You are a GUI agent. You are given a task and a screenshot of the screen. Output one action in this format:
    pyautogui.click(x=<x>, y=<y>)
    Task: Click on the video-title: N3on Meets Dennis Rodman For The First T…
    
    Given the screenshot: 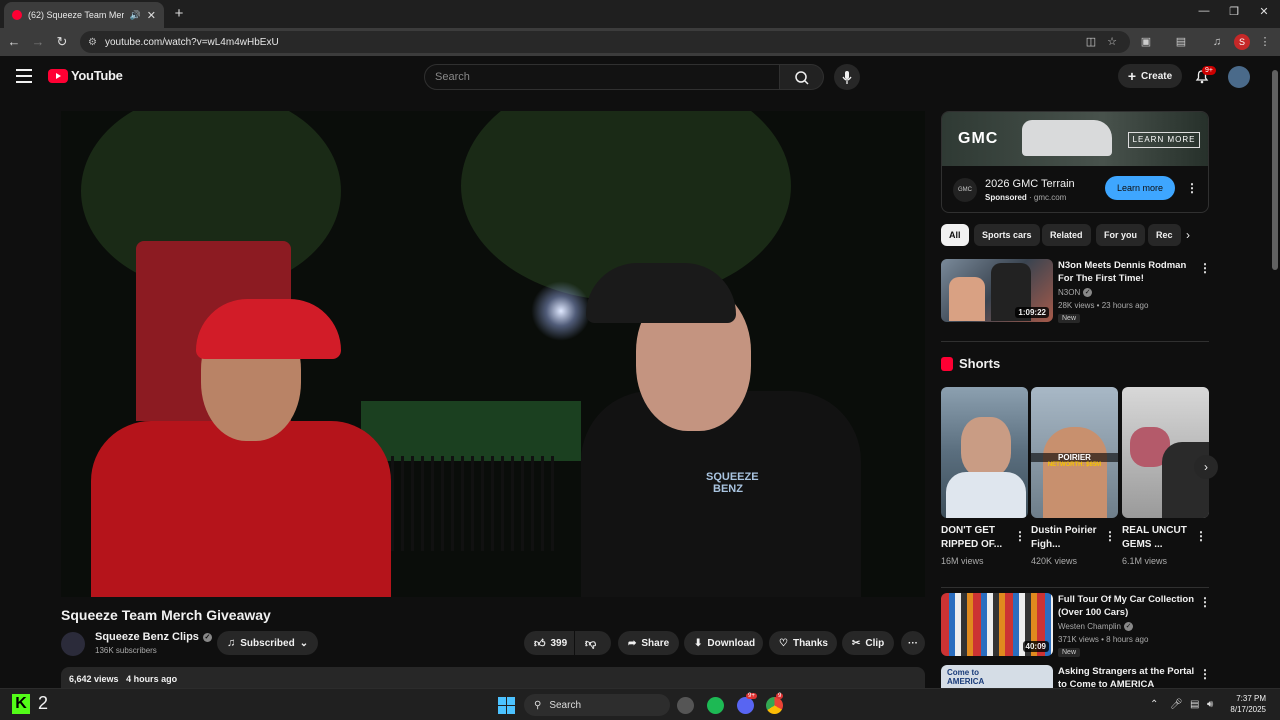 What is the action you would take?
    pyautogui.click(x=1128, y=272)
    